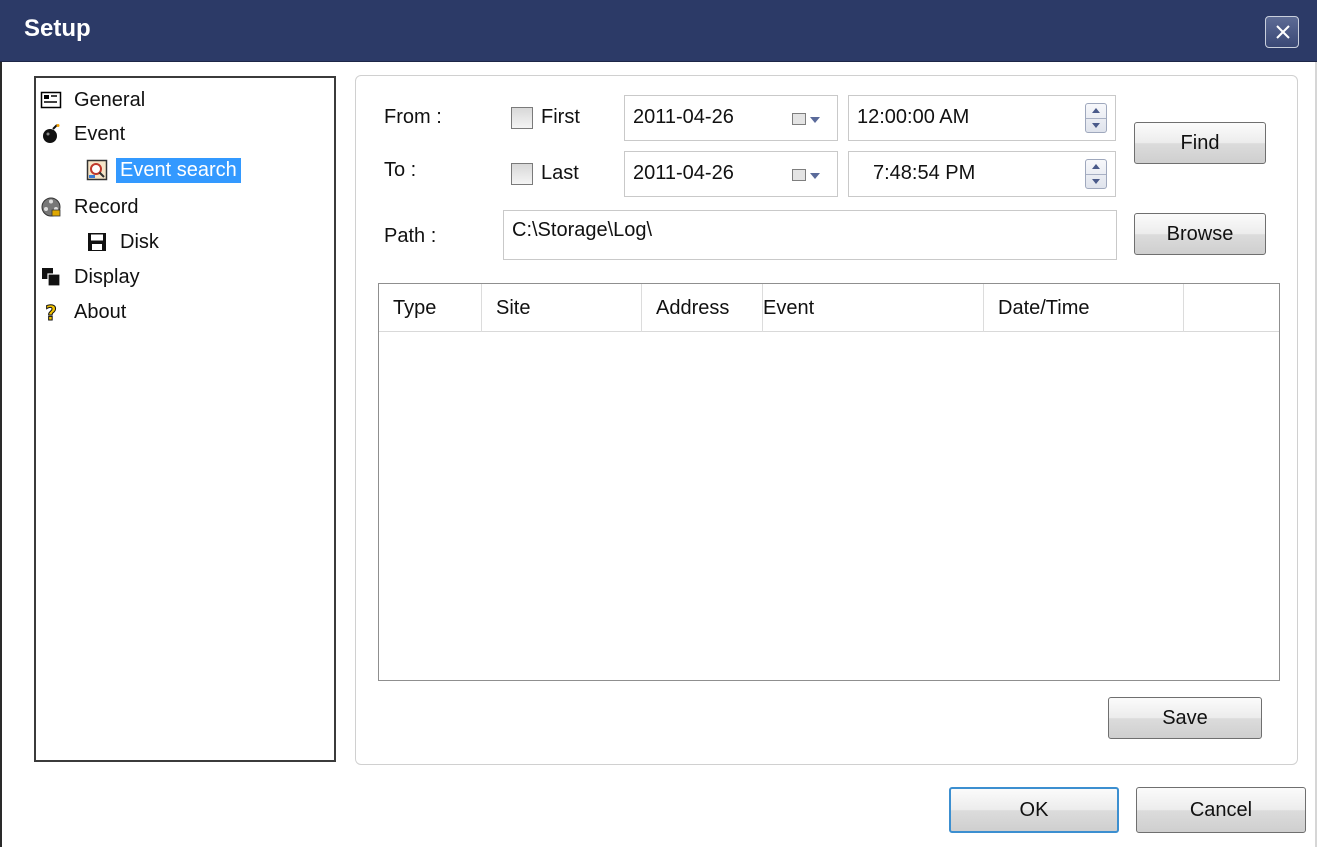 This screenshot has width=1317, height=847. I want to click on from-label: From :, so click(413, 117).